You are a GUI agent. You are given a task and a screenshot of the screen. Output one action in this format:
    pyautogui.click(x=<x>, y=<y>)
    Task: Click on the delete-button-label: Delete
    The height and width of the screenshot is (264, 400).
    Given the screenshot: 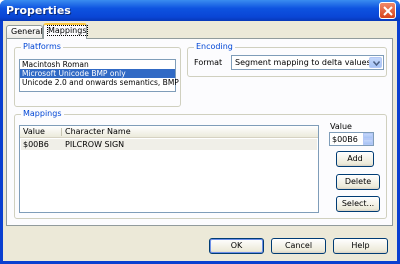 What is the action you would take?
    pyautogui.click(x=358, y=181)
    